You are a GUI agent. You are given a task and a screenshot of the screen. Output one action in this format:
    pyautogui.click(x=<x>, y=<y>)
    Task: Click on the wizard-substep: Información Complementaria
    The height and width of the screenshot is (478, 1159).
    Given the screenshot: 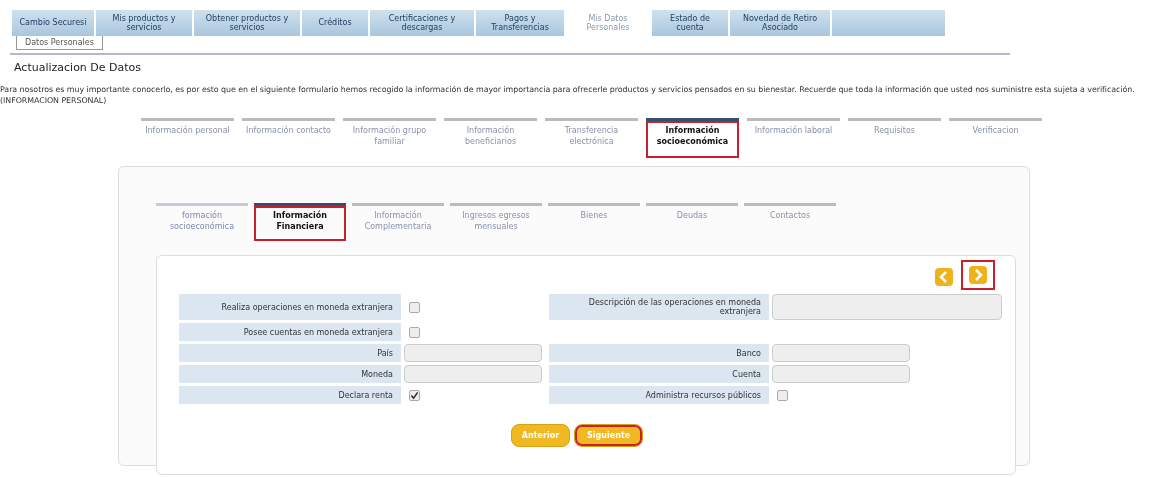 What is the action you would take?
    pyautogui.click(x=398, y=222)
    